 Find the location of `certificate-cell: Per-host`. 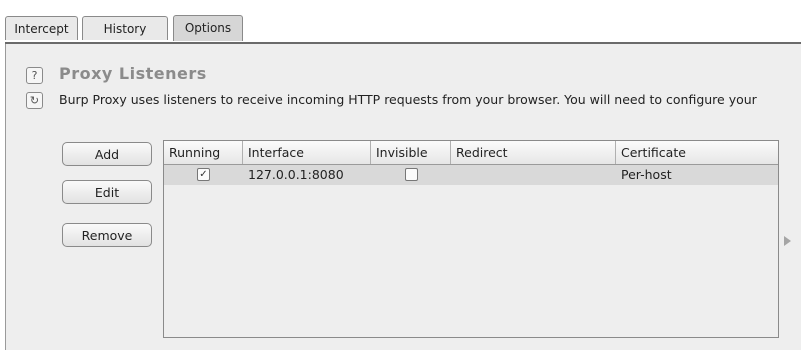

certificate-cell: Per-host is located at coordinates (646, 174).